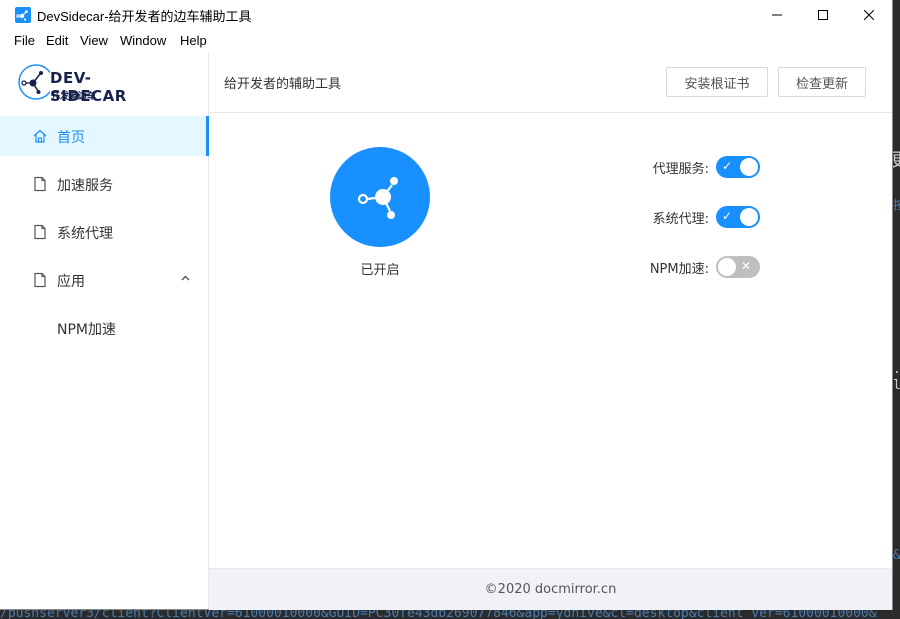 This screenshot has height=619, width=900. I want to click on sidebar-item-label: 系统代理, so click(85, 234).